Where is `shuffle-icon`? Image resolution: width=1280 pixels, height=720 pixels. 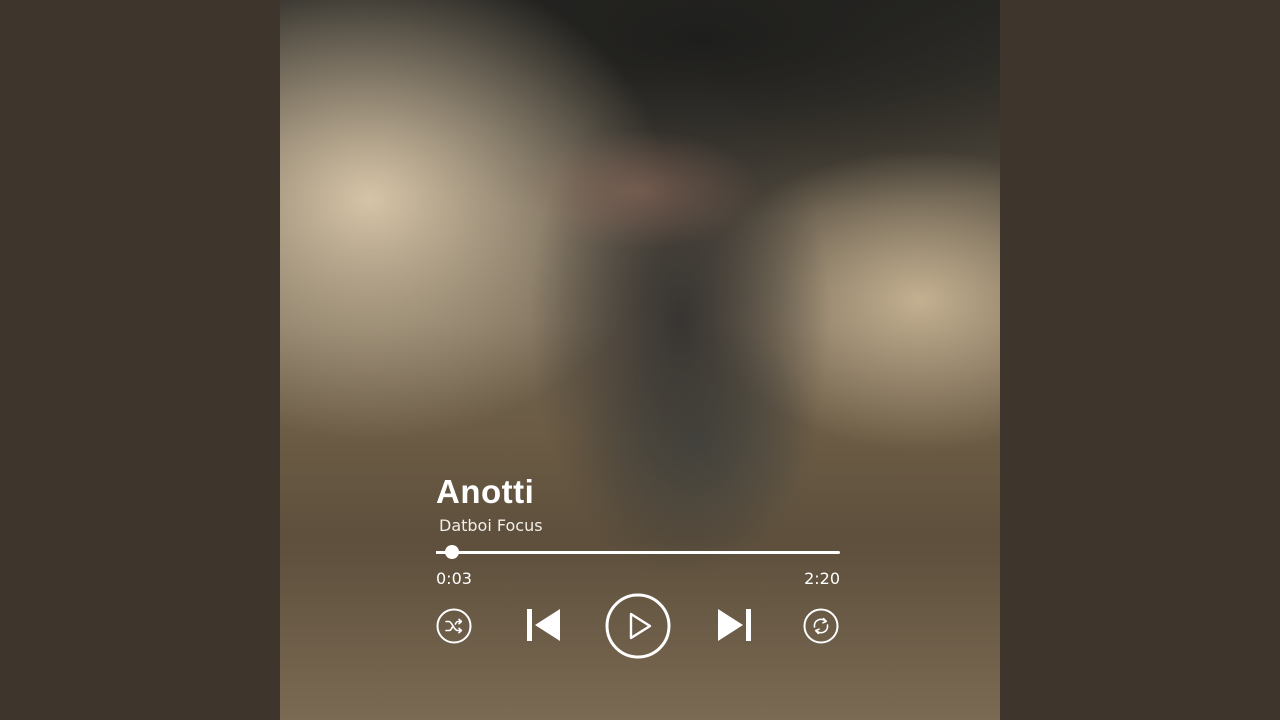
shuffle-icon is located at coordinates (454, 626).